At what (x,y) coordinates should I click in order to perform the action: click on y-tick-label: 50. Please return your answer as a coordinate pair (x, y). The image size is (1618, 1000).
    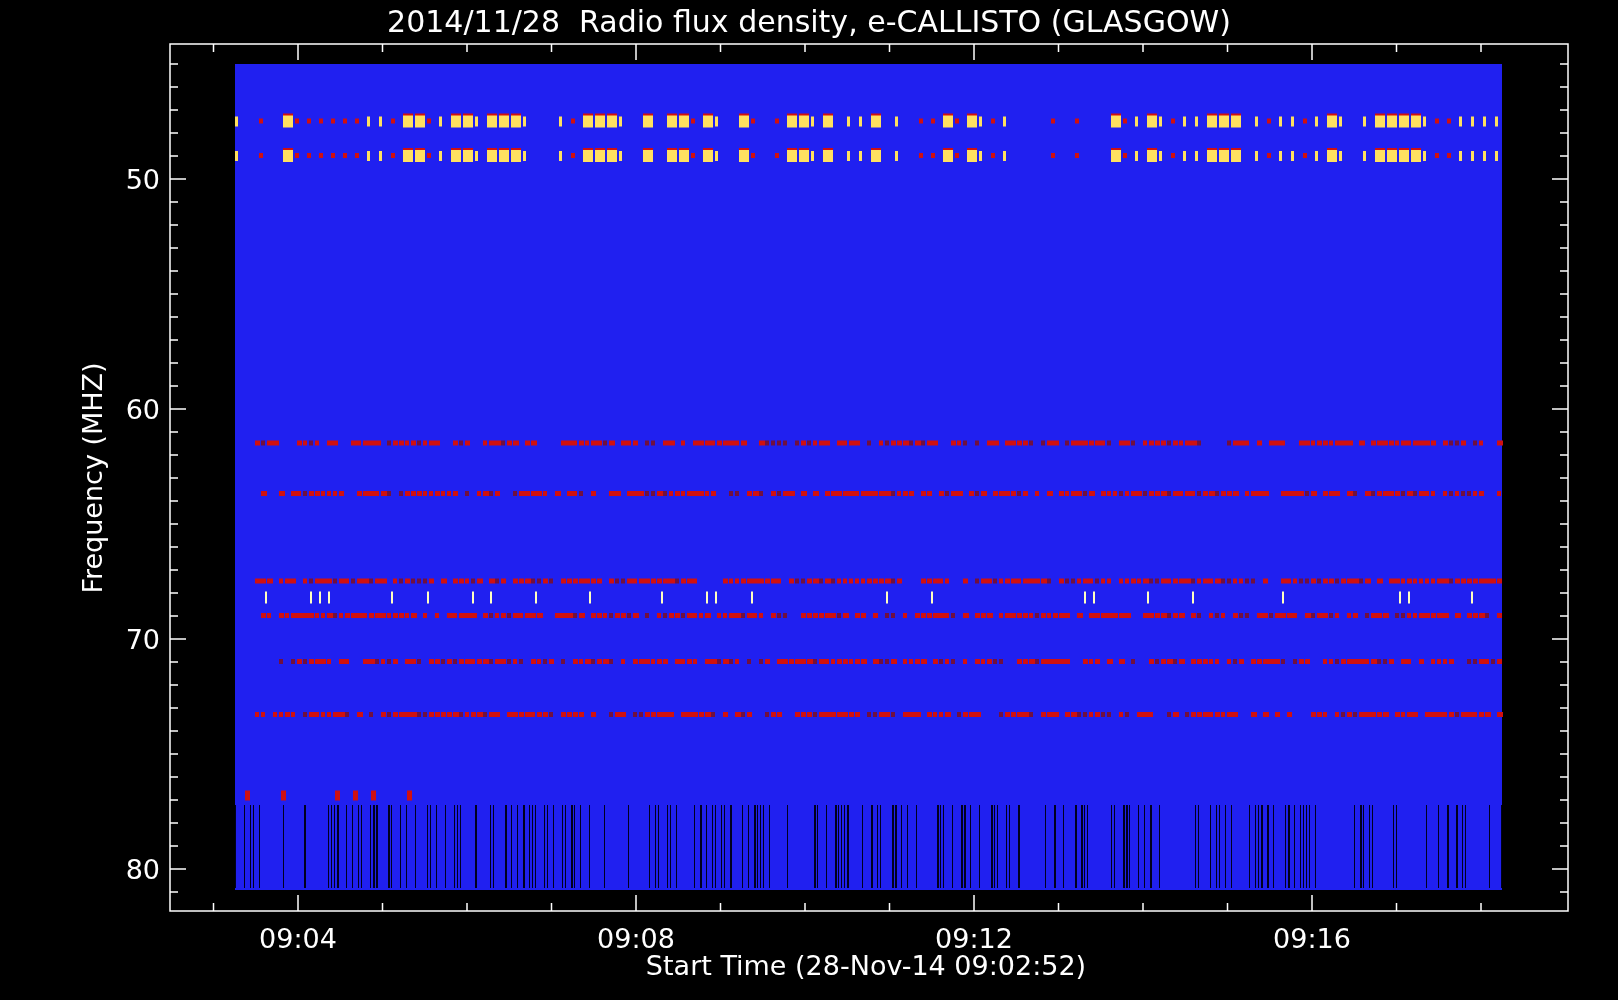
    Looking at the image, I should click on (142, 179).